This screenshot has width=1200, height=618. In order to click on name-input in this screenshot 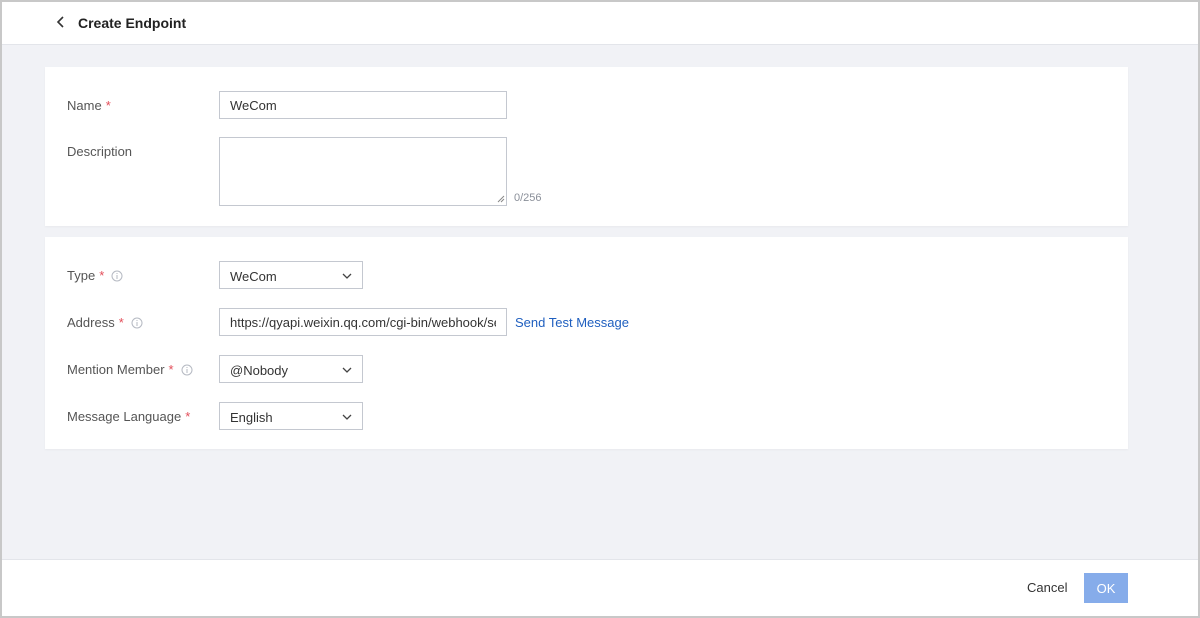, I will do `click(363, 105)`.